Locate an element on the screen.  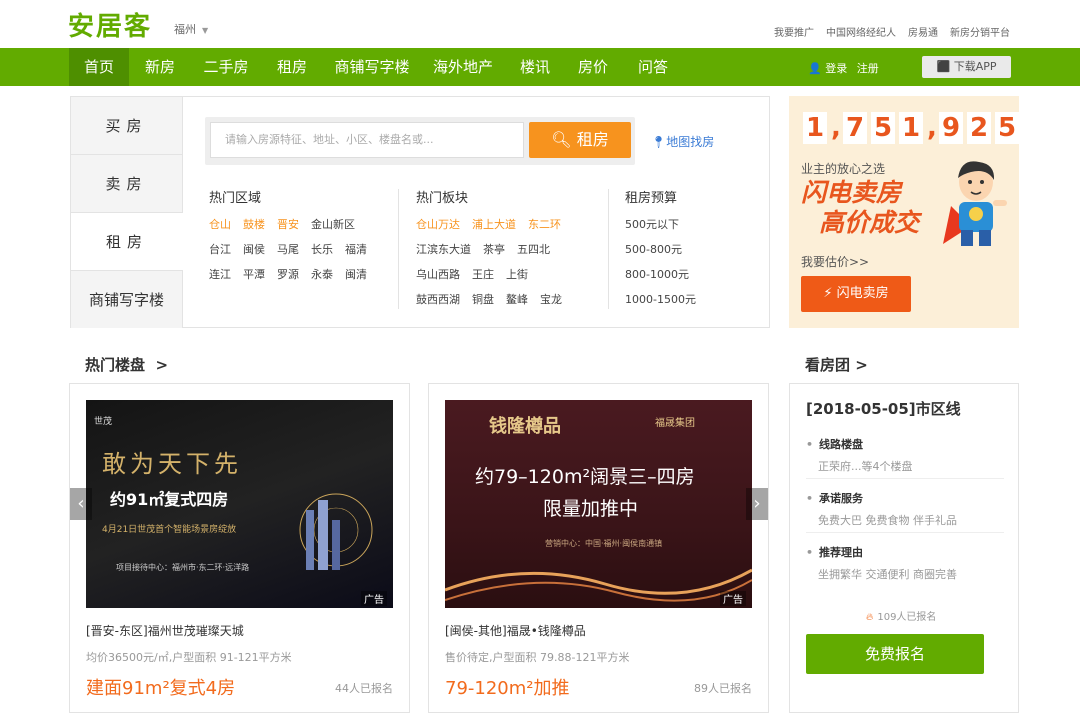
hot-area-link: 鼓楼 is located at coordinates (254, 224).